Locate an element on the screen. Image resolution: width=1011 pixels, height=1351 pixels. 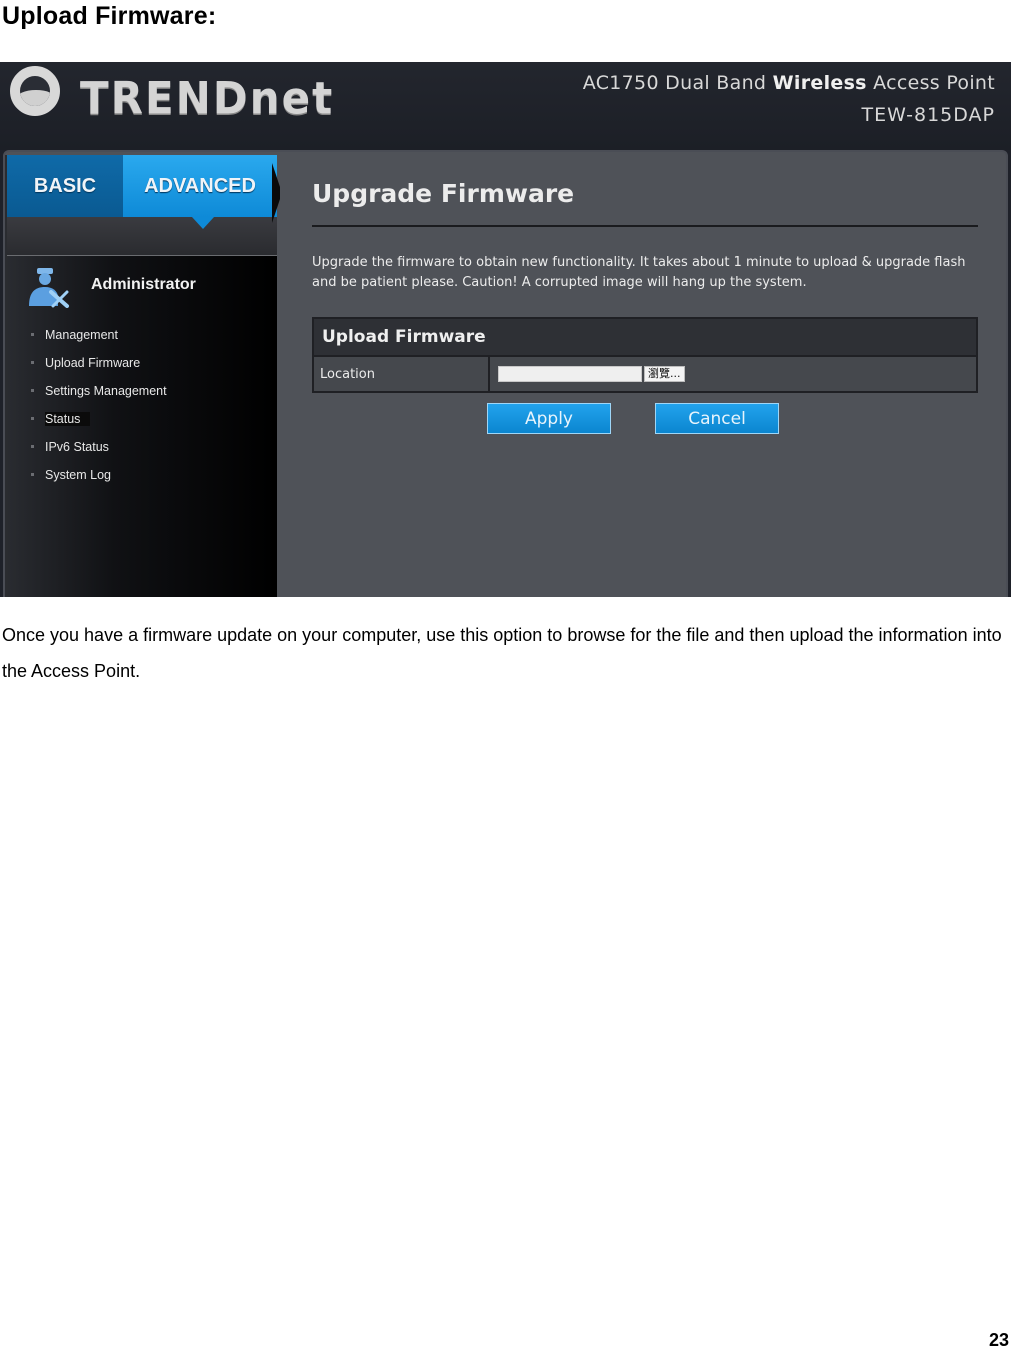
tab-basic: BASIC is located at coordinates (65, 186).